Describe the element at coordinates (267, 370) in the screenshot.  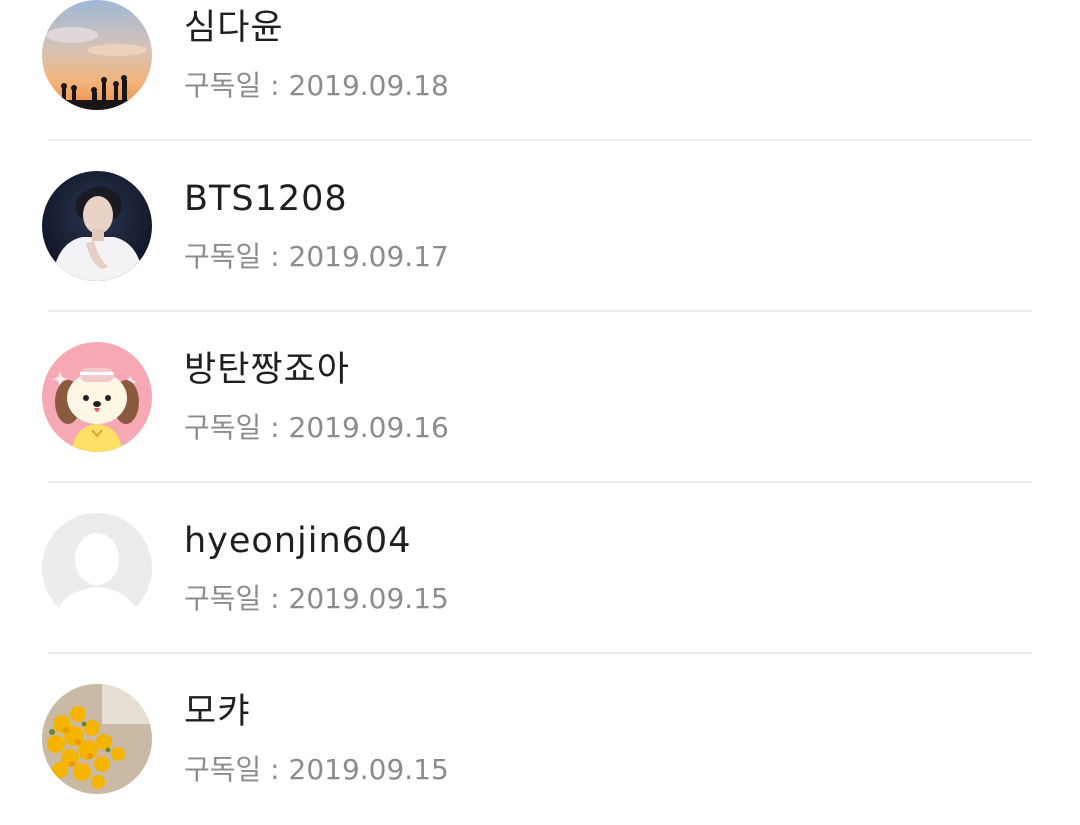
I see `subscriber-name: 방탄짱죠아` at that location.